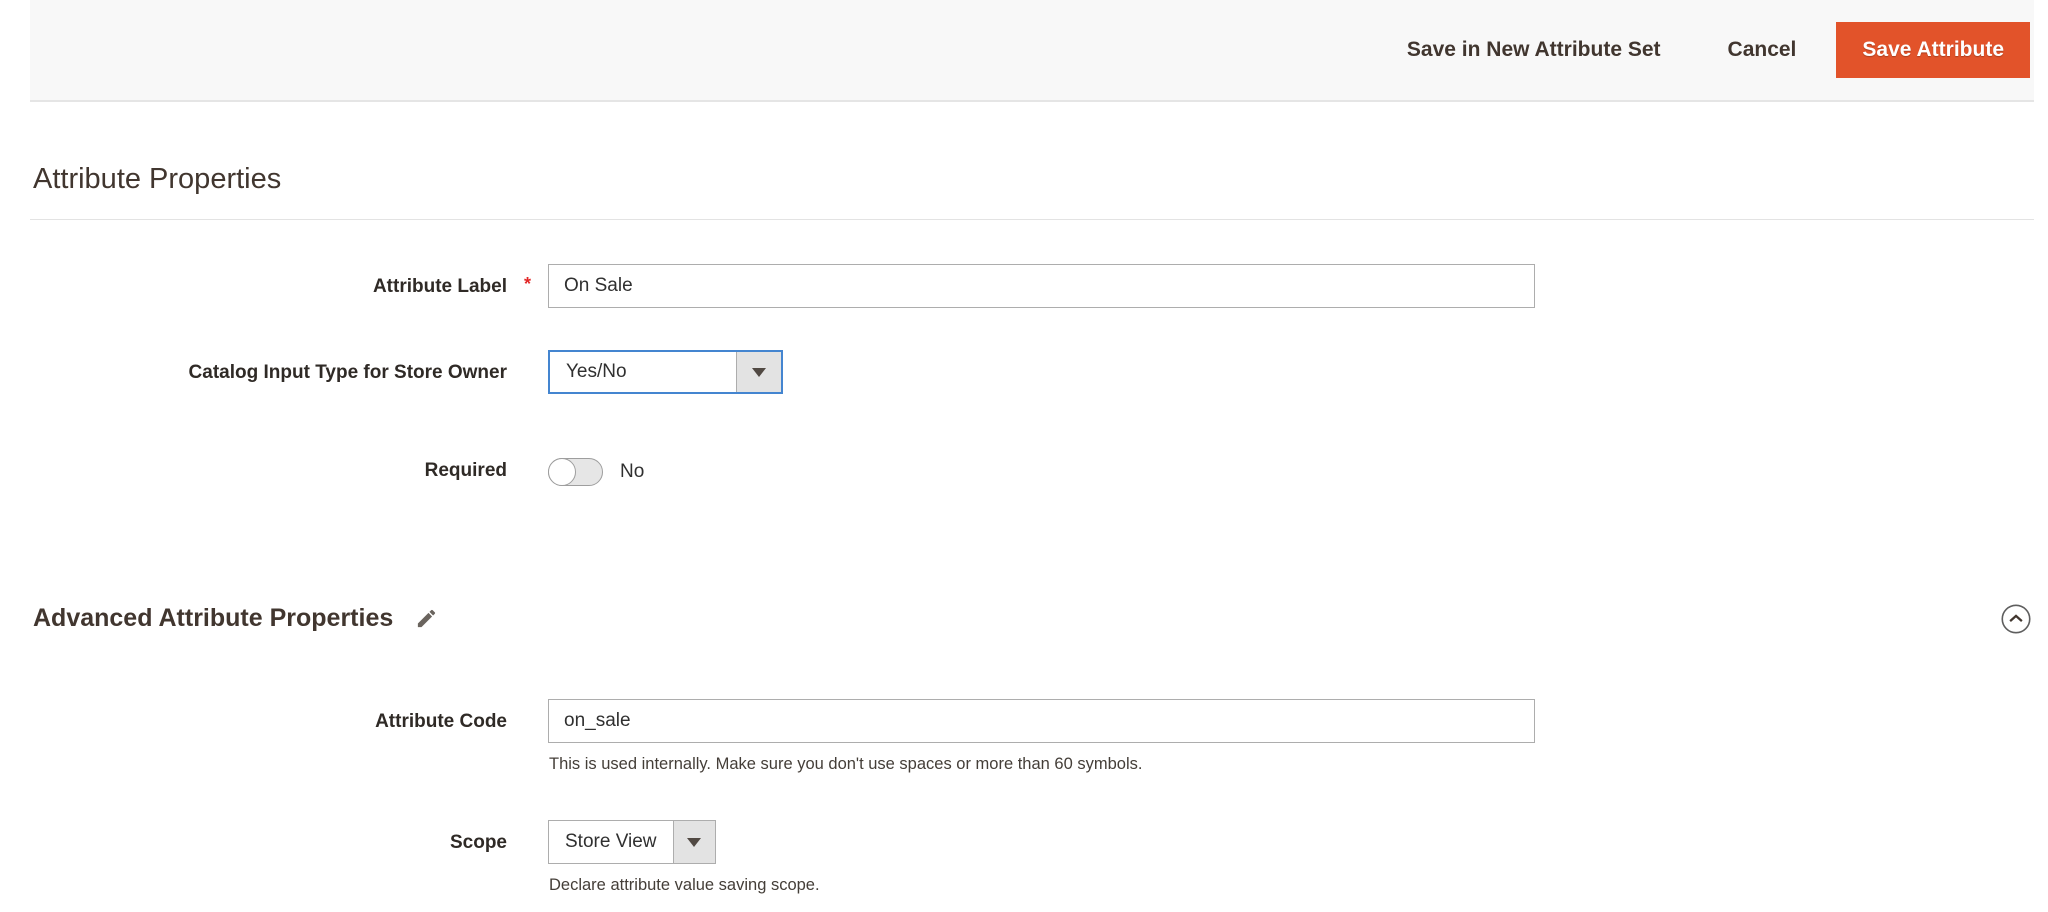  Describe the element at coordinates (213, 618) in the screenshot. I see `advanced-properties-title: Advanced Attribute Properties` at that location.